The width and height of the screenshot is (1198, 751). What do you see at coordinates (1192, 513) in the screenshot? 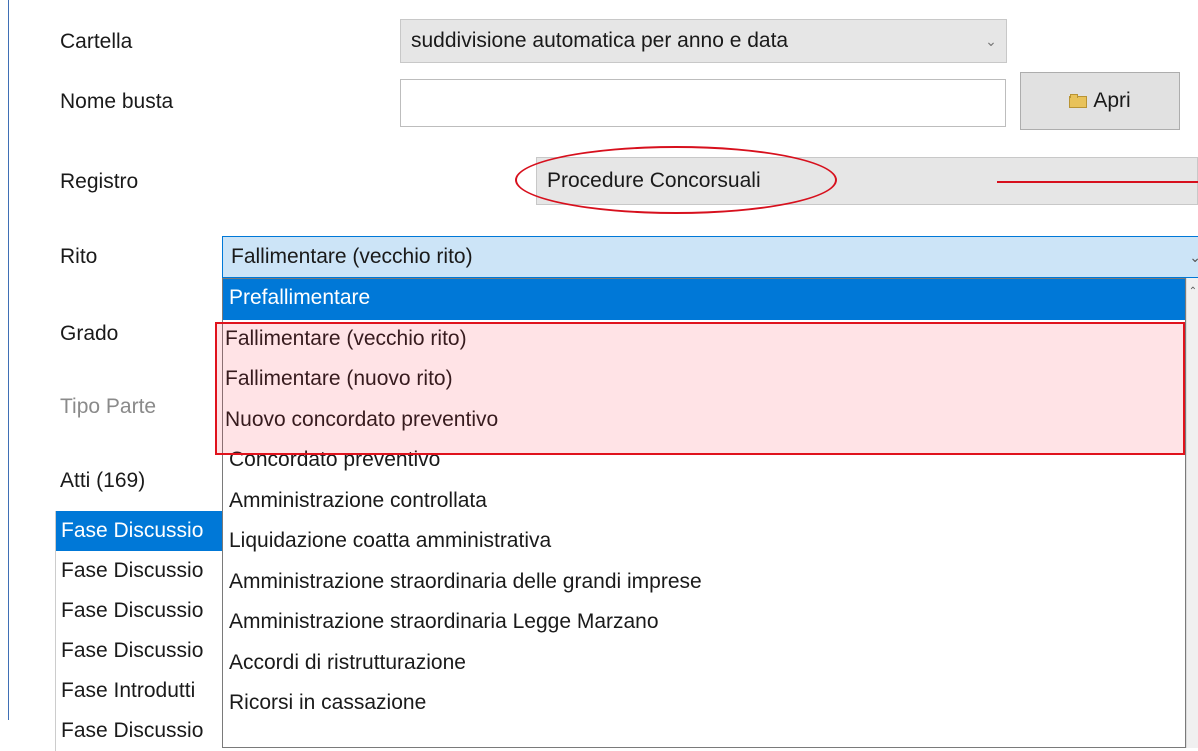
I see `dropdown-scrollbar: ⌃` at bounding box center [1192, 513].